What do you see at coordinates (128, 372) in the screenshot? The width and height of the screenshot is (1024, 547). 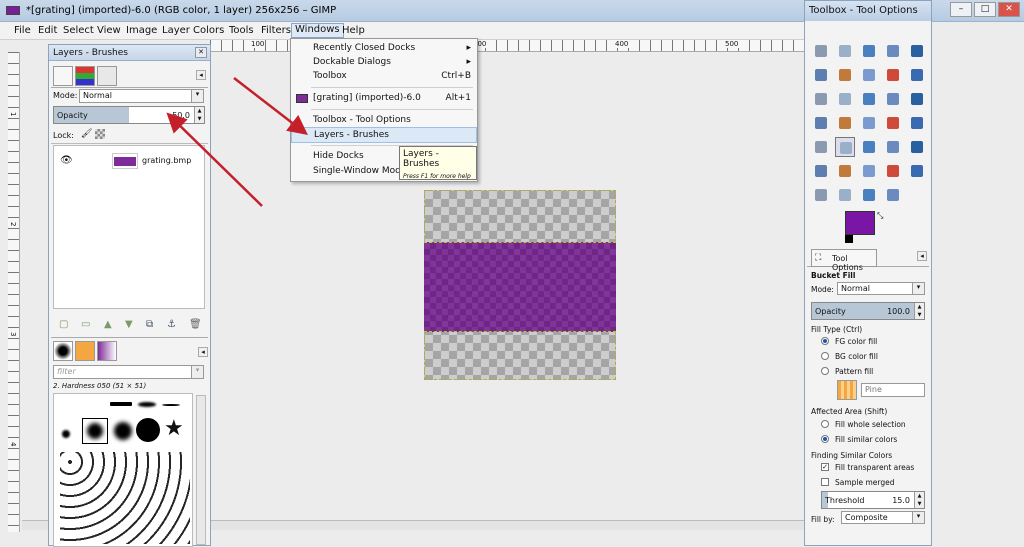 I see `brush-filter-input: filter ▾` at bounding box center [128, 372].